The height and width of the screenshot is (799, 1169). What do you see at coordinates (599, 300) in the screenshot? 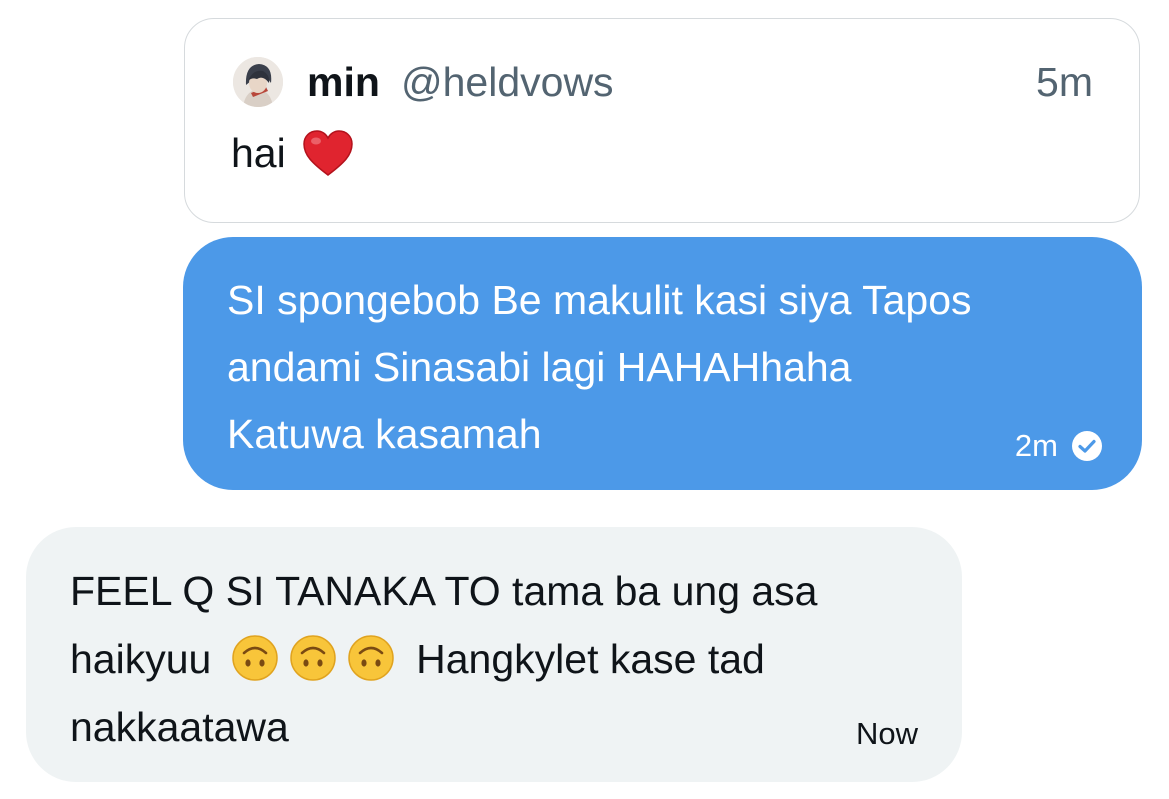
I see `sent-message-line: SI spongebob Be makulit kasi siya Tapos` at bounding box center [599, 300].